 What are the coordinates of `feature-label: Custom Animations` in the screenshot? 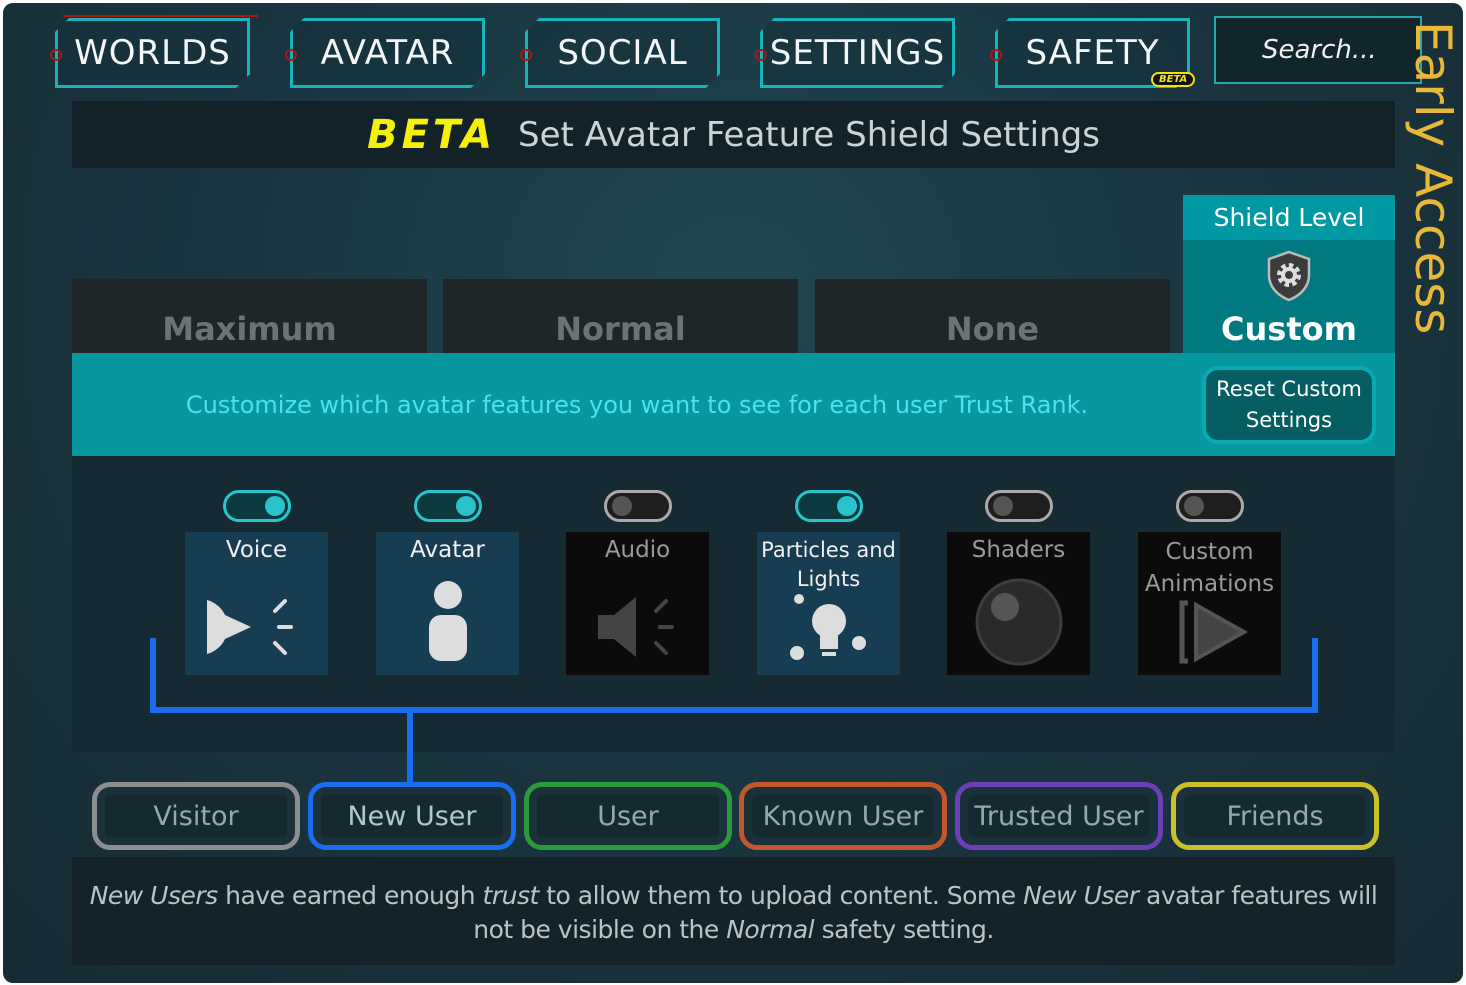 It's located at (1209, 568).